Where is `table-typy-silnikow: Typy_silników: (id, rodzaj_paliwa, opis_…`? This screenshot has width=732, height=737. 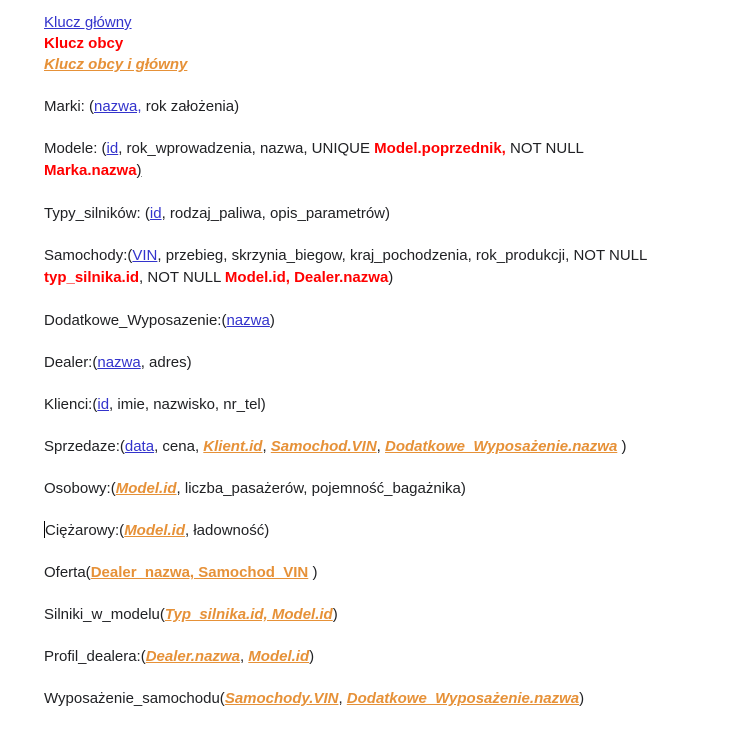
table-typy-silnikow: Typy_silników: (id, rodzaj_paliwa, opis_… is located at coordinates (217, 213).